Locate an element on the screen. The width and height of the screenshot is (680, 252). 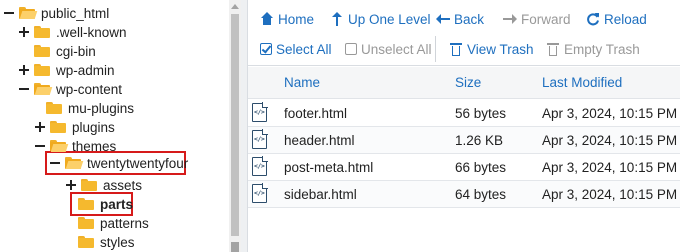
back-button: Back is located at coordinates (460, 19).